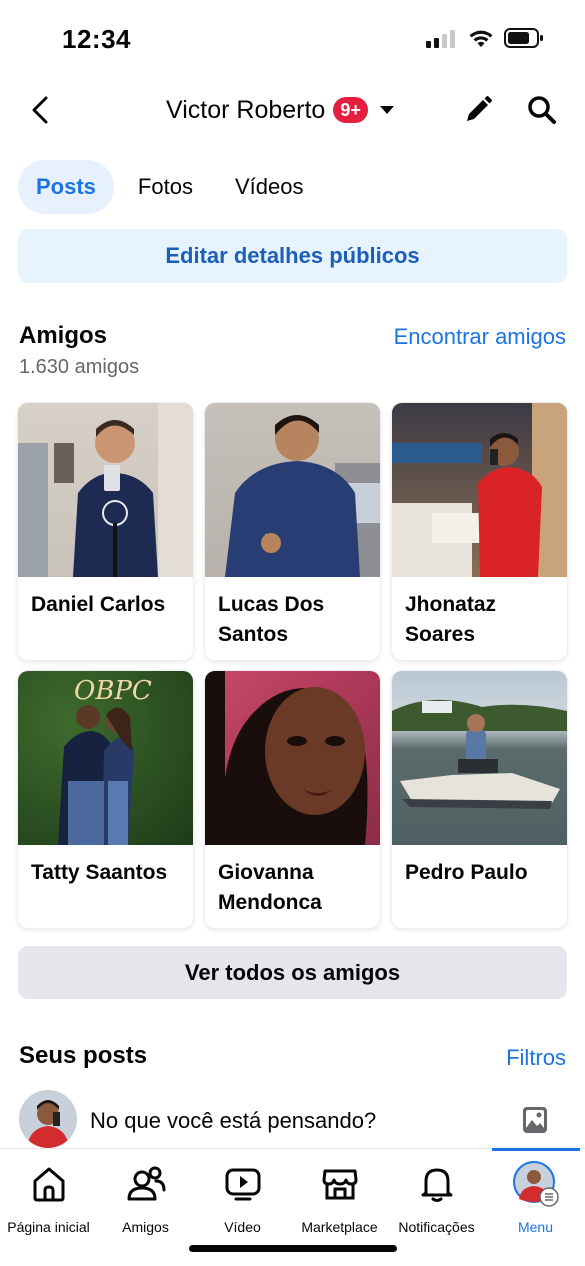  Describe the element at coordinates (535, 1184) in the screenshot. I see `menu-avatar-icon` at that location.